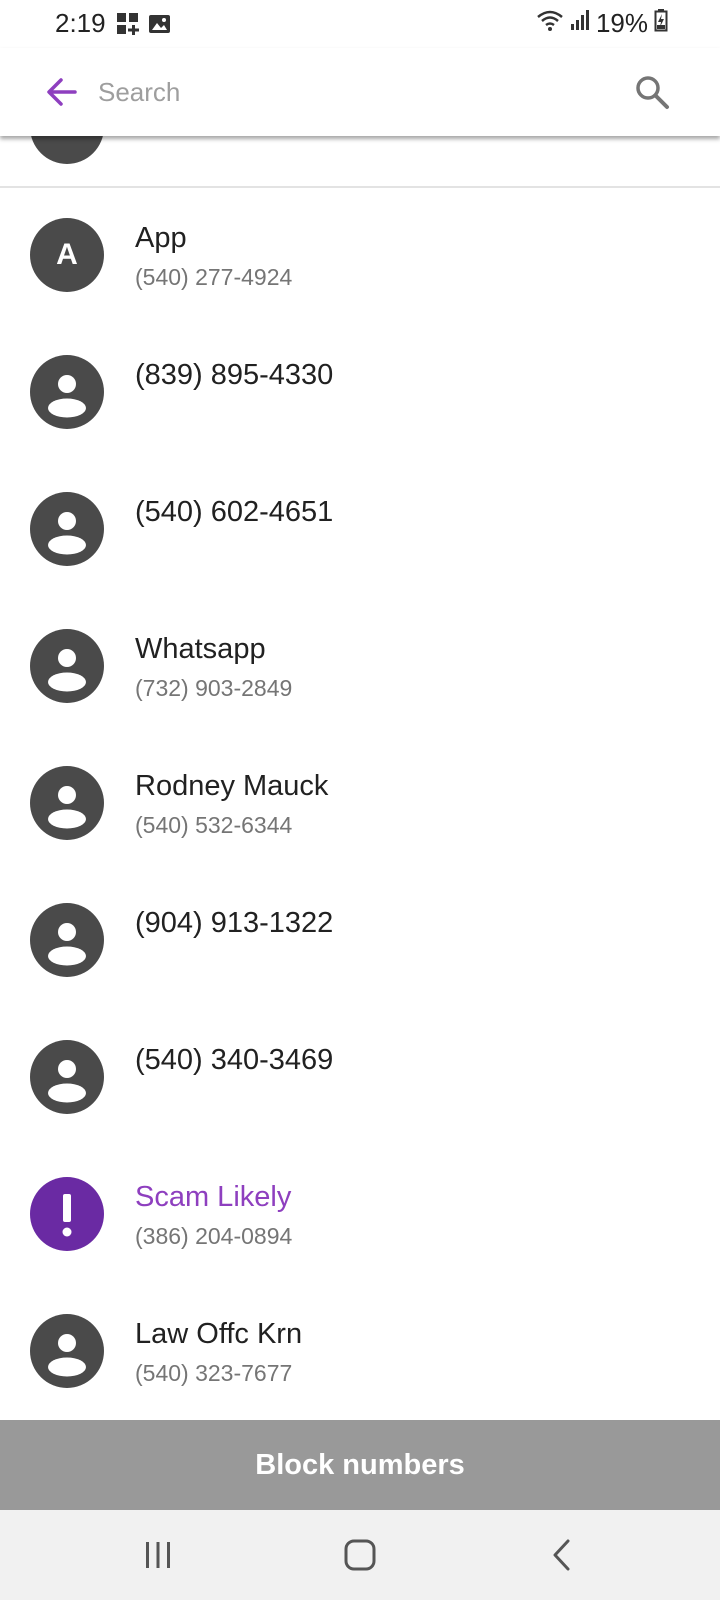 This screenshot has height=1600, width=720. What do you see at coordinates (160, 26) in the screenshot?
I see `image-icon` at bounding box center [160, 26].